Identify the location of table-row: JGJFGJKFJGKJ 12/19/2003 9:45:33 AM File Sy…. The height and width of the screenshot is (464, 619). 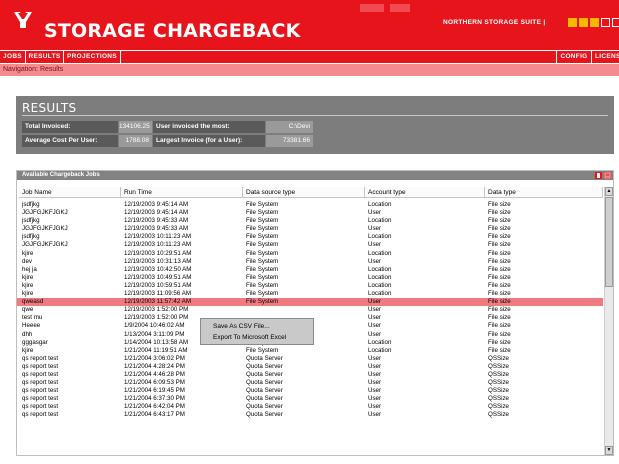
(310, 229).